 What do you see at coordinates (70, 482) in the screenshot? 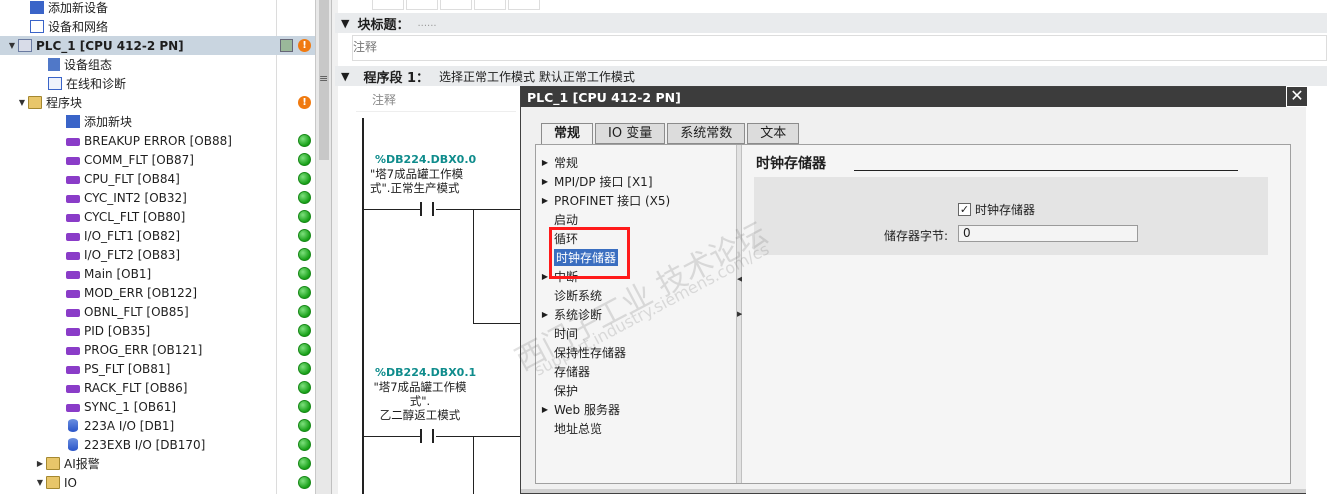
I see `tree-item-label: IO` at bounding box center [70, 482].